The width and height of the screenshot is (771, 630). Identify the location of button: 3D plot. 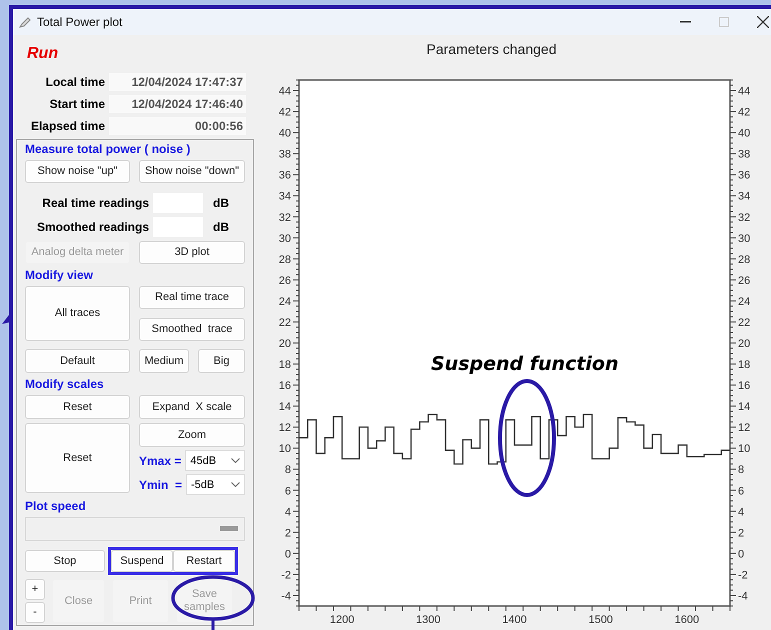
(192, 252).